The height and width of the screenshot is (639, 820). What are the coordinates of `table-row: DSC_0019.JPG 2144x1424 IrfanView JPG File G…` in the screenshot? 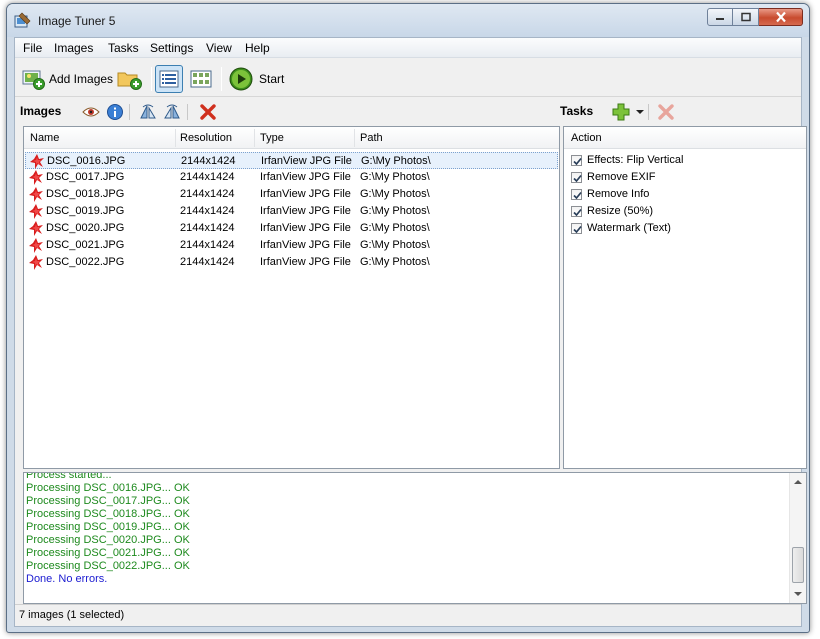 It's located at (291, 211).